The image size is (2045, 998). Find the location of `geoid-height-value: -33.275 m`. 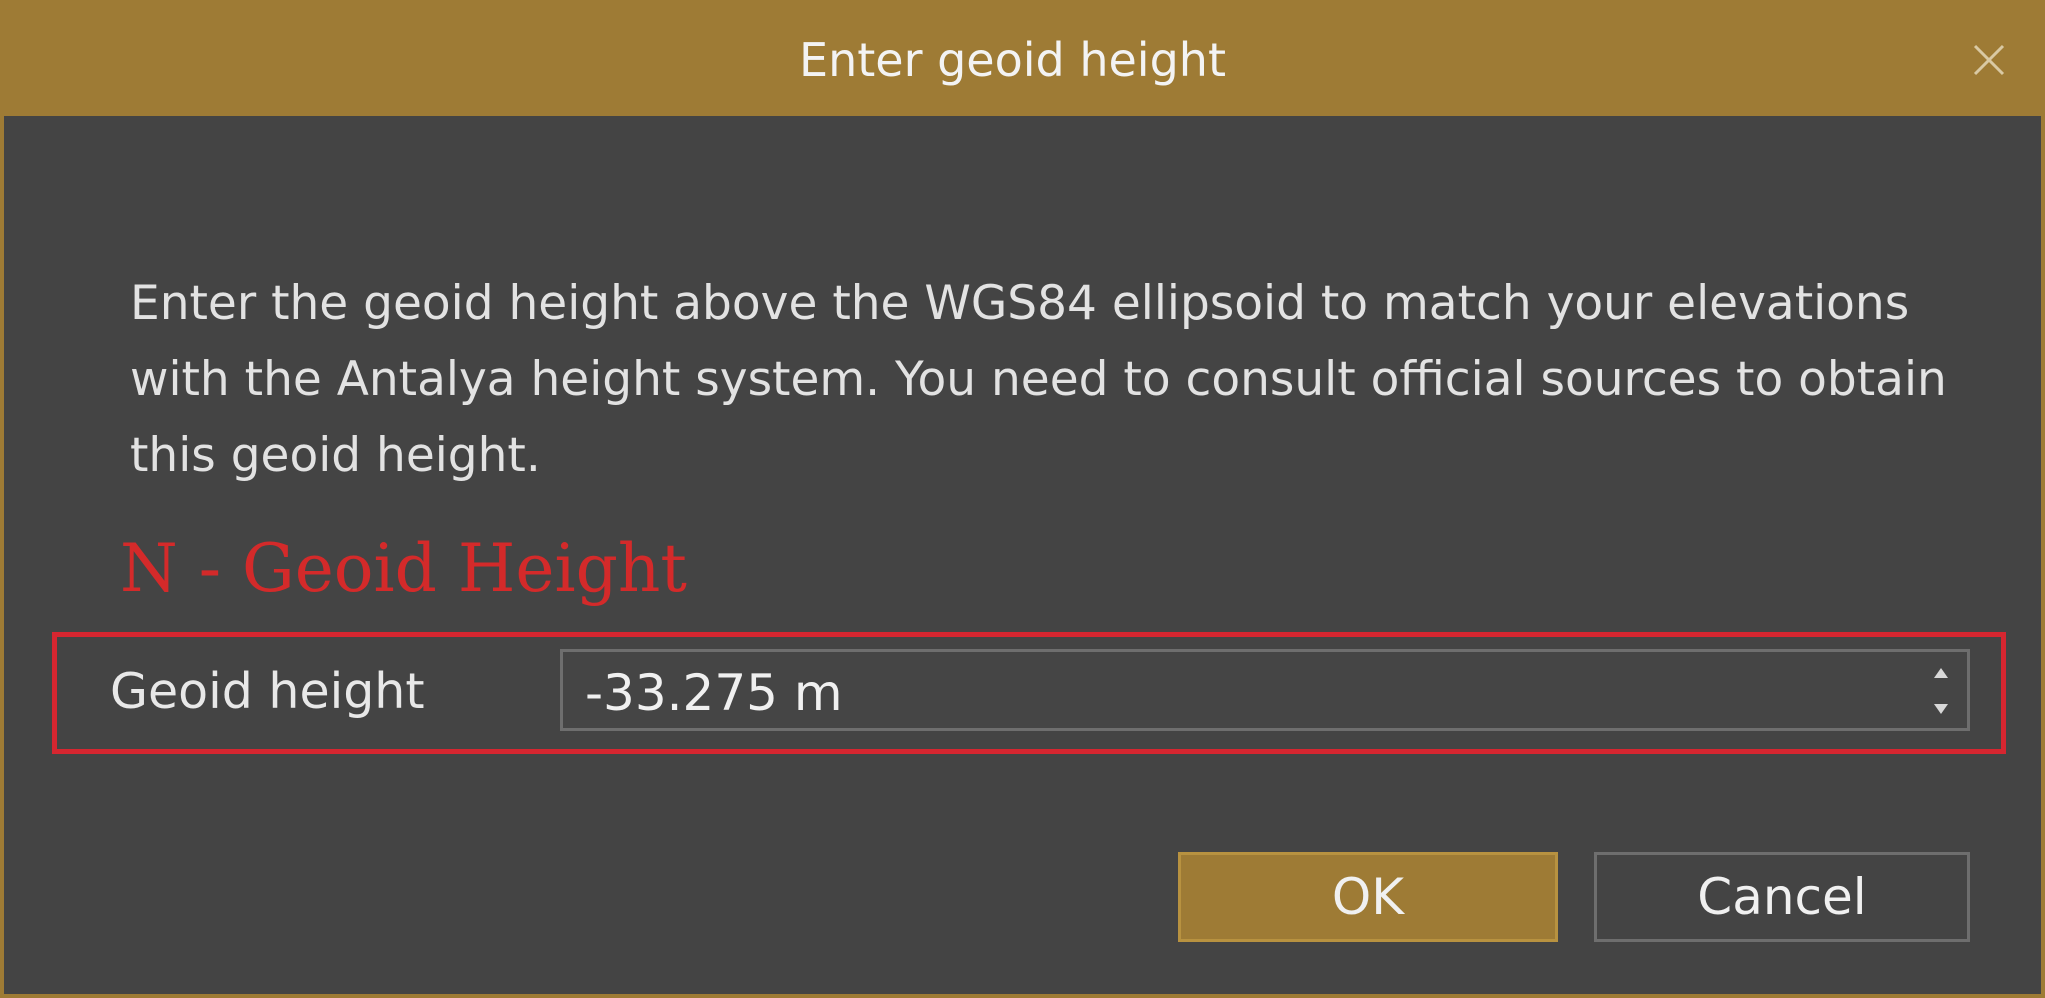

geoid-height-value: -33.275 m is located at coordinates (714, 690).